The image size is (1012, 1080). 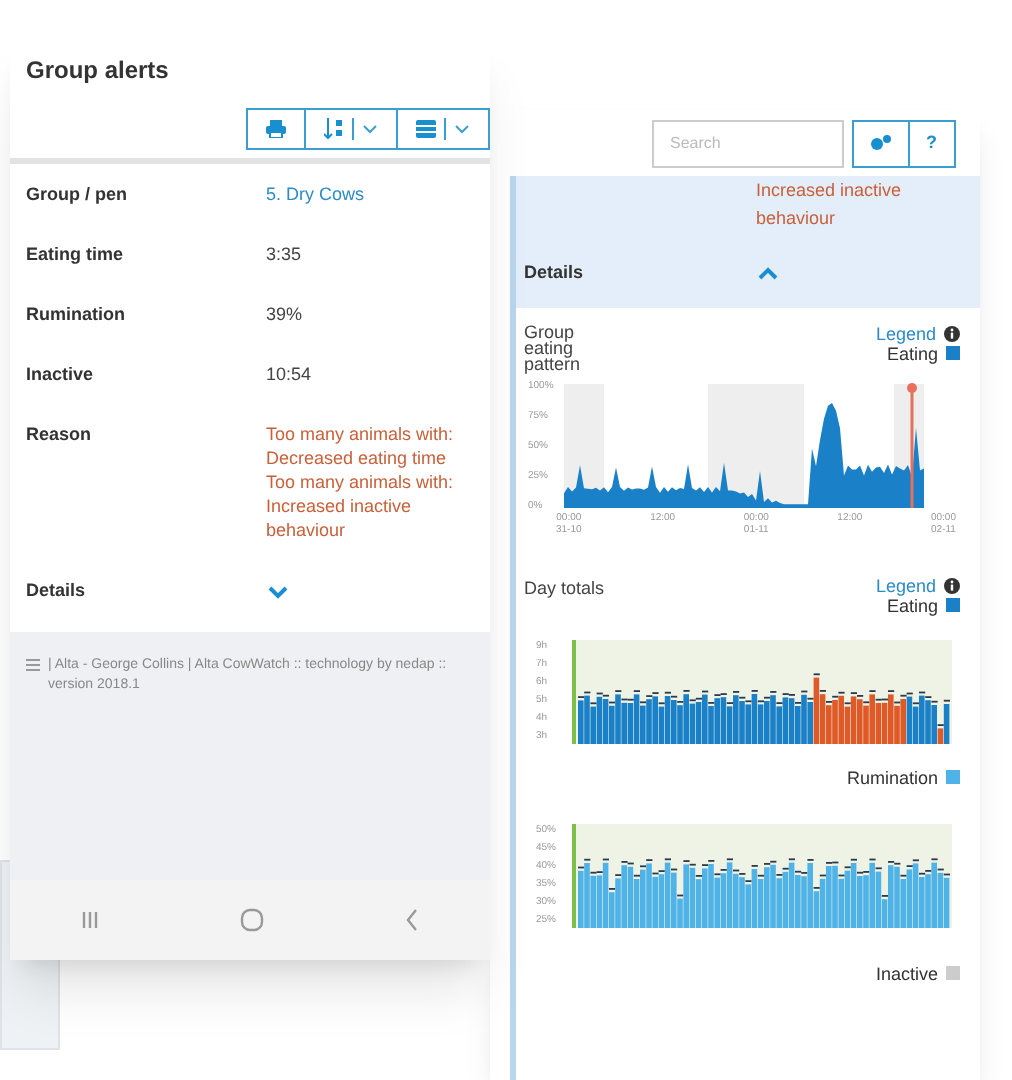 What do you see at coordinates (284, 254) in the screenshot?
I see `field-value: 3:35` at bounding box center [284, 254].